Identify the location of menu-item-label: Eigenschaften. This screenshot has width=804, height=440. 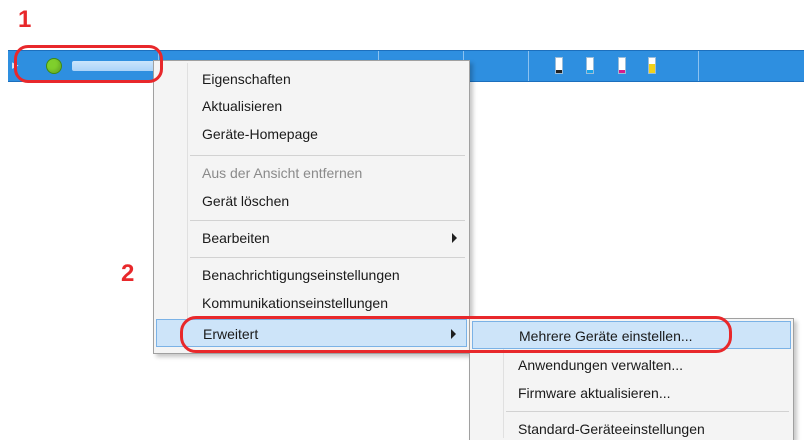
(246, 79).